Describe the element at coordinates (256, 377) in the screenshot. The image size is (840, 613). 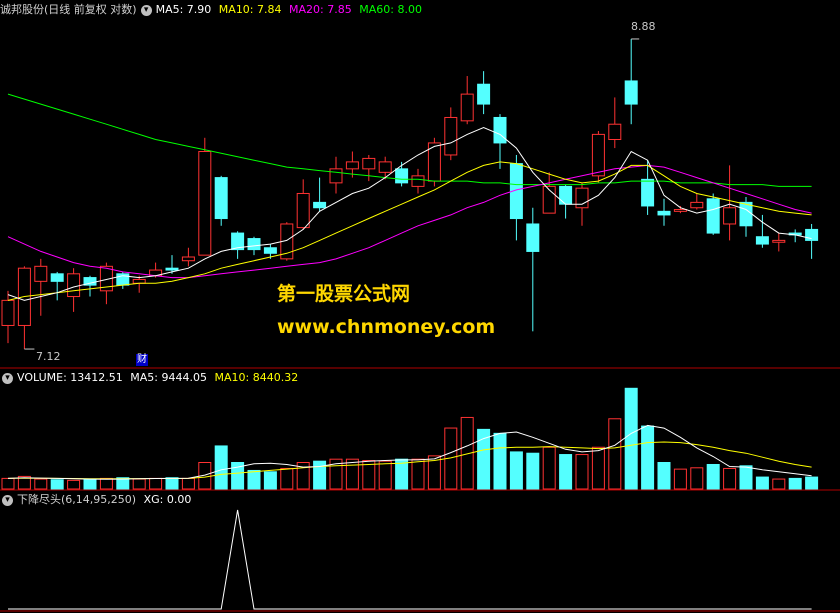
I see `vol-ma10-label: MA10: 8440.32` at that location.